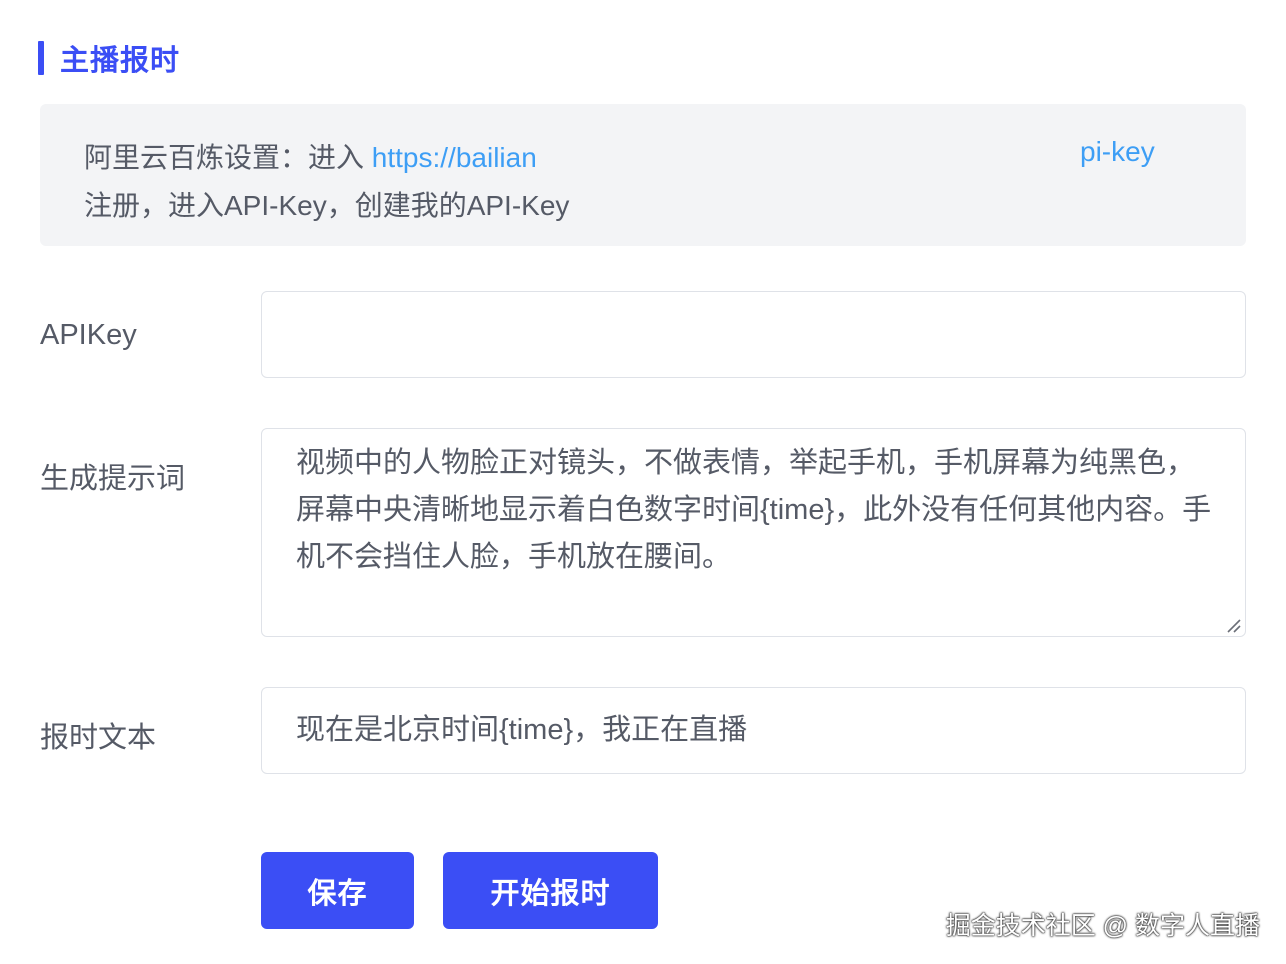 This screenshot has height=964, width=1286. What do you see at coordinates (337, 890) in the screenshot?
I see `save-button: 保存` at bounding box center [337, 890].